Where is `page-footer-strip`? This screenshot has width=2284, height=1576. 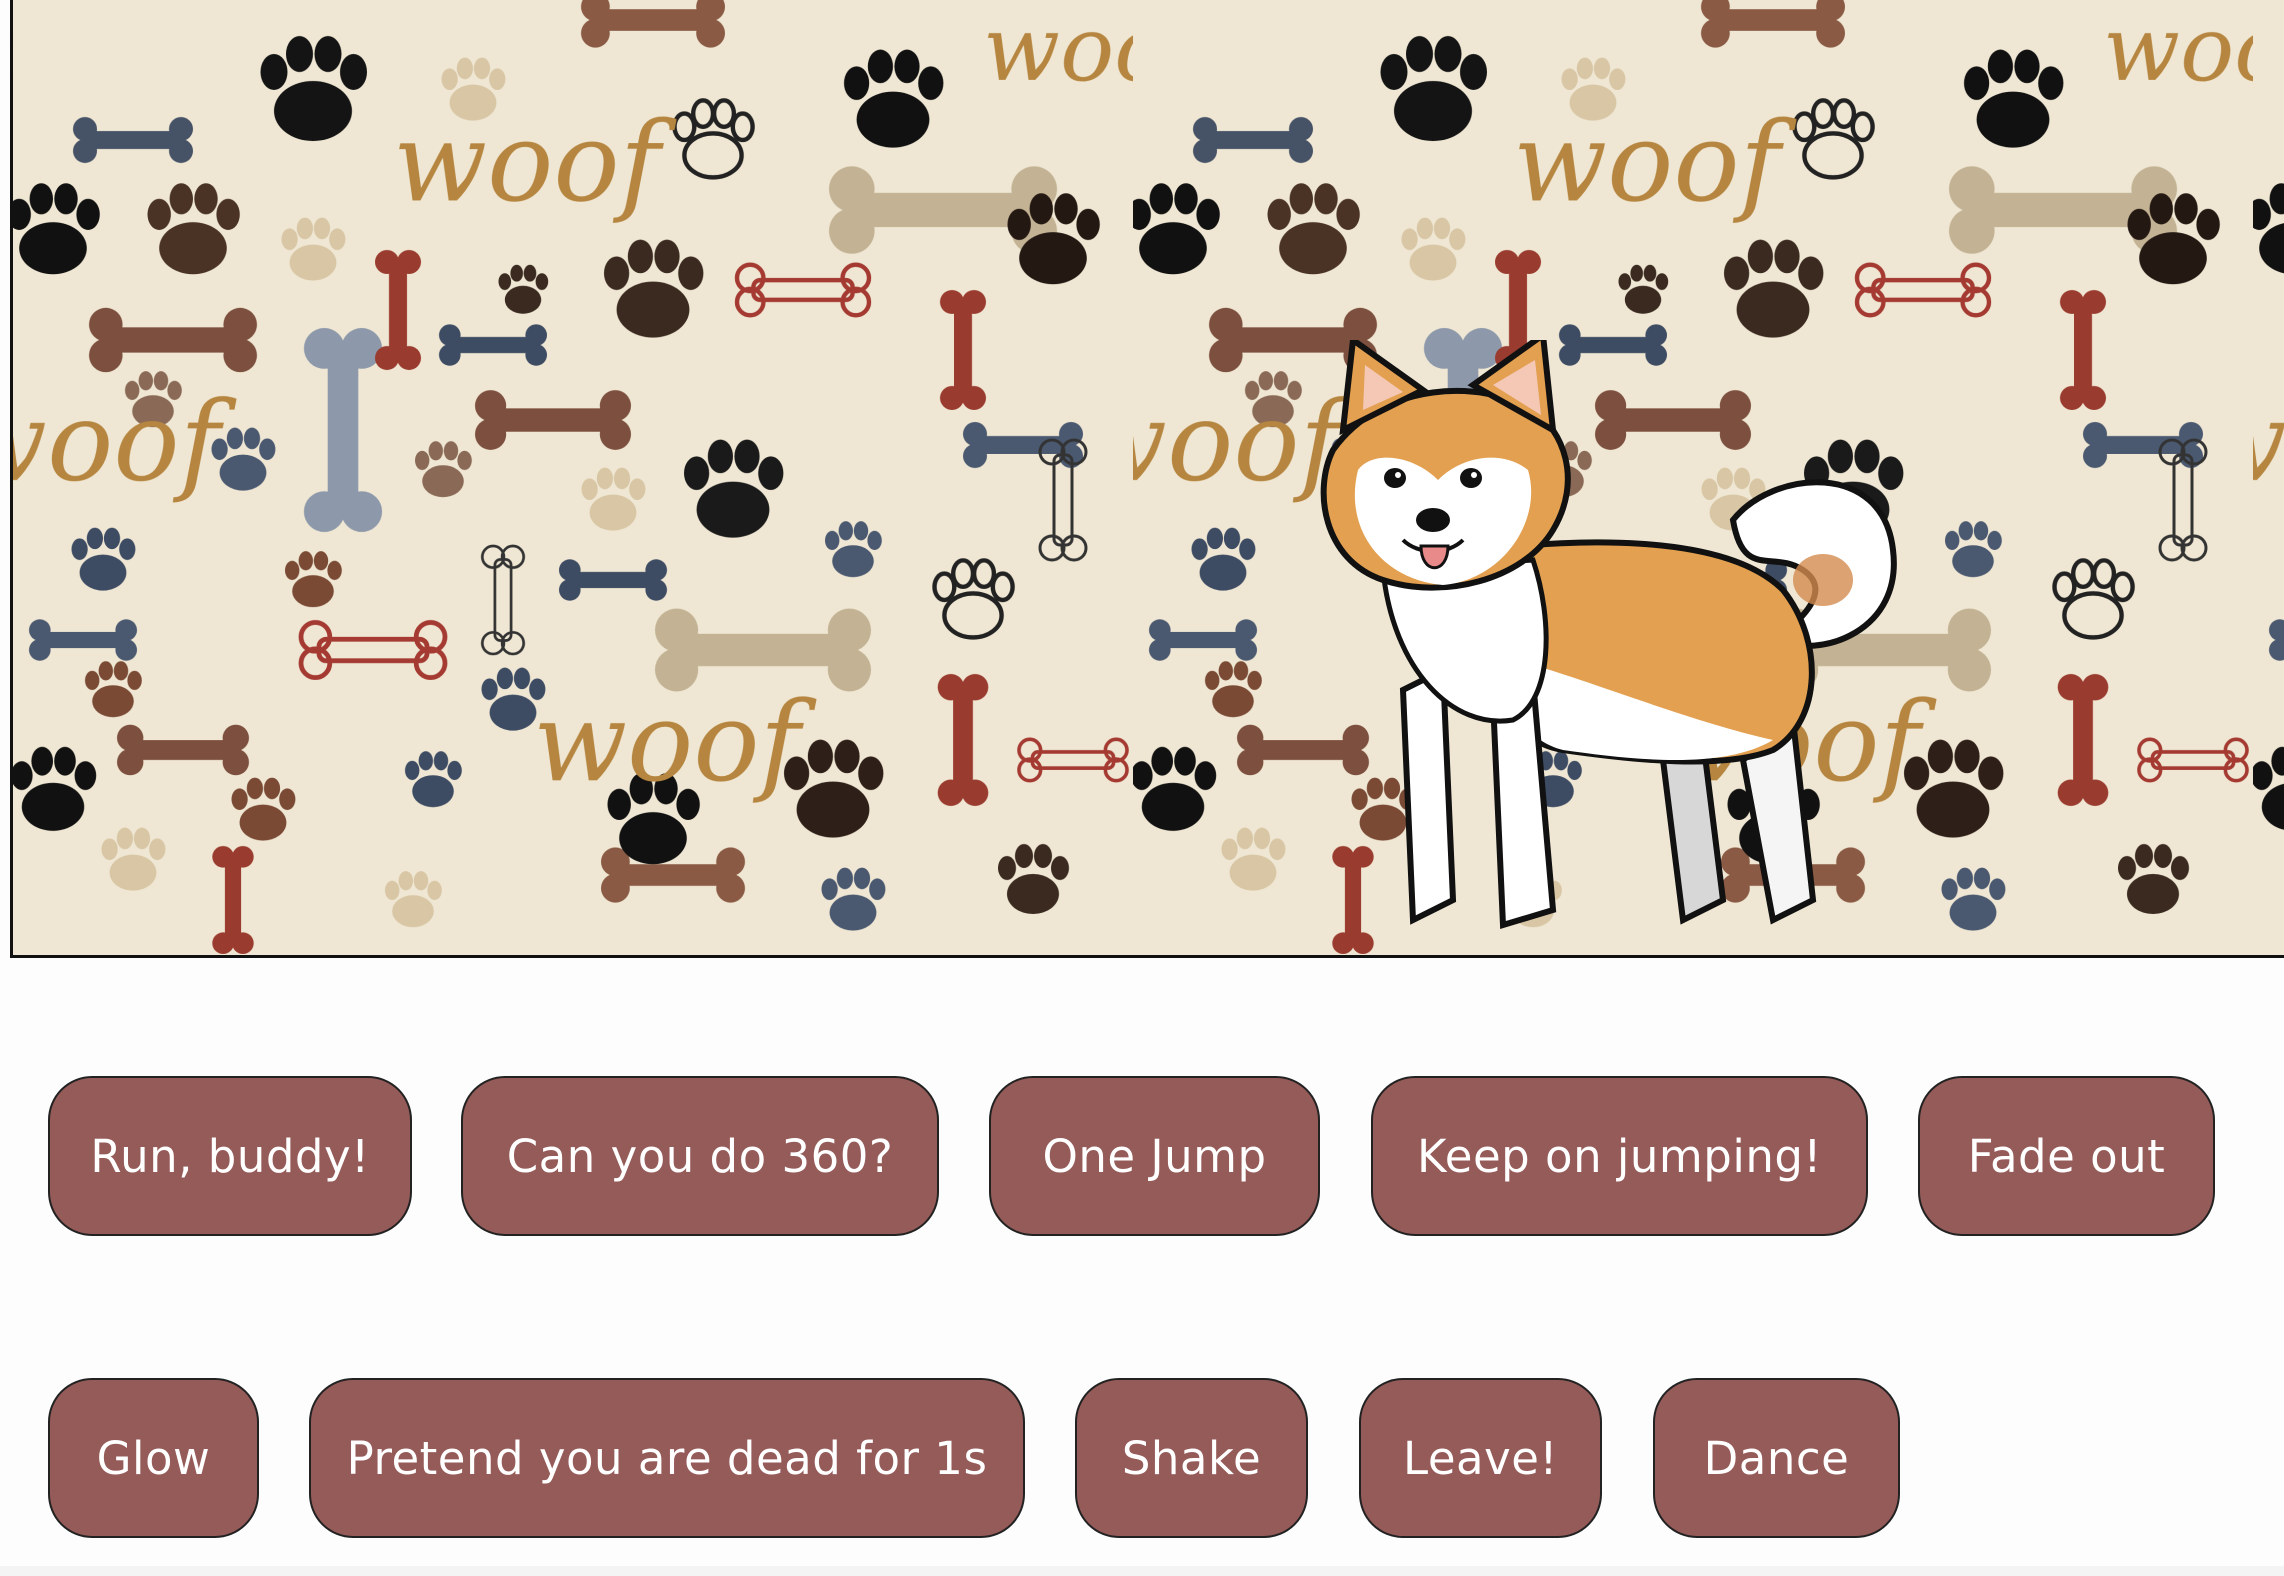
page-footer-strip is located at coordinates (1142, 1571).